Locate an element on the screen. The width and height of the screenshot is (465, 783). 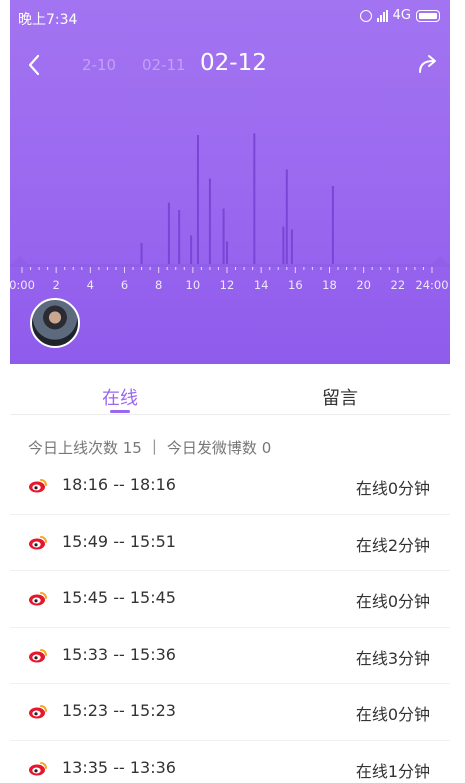
x-tick-label: 20 is located at coordinates (363, 285).